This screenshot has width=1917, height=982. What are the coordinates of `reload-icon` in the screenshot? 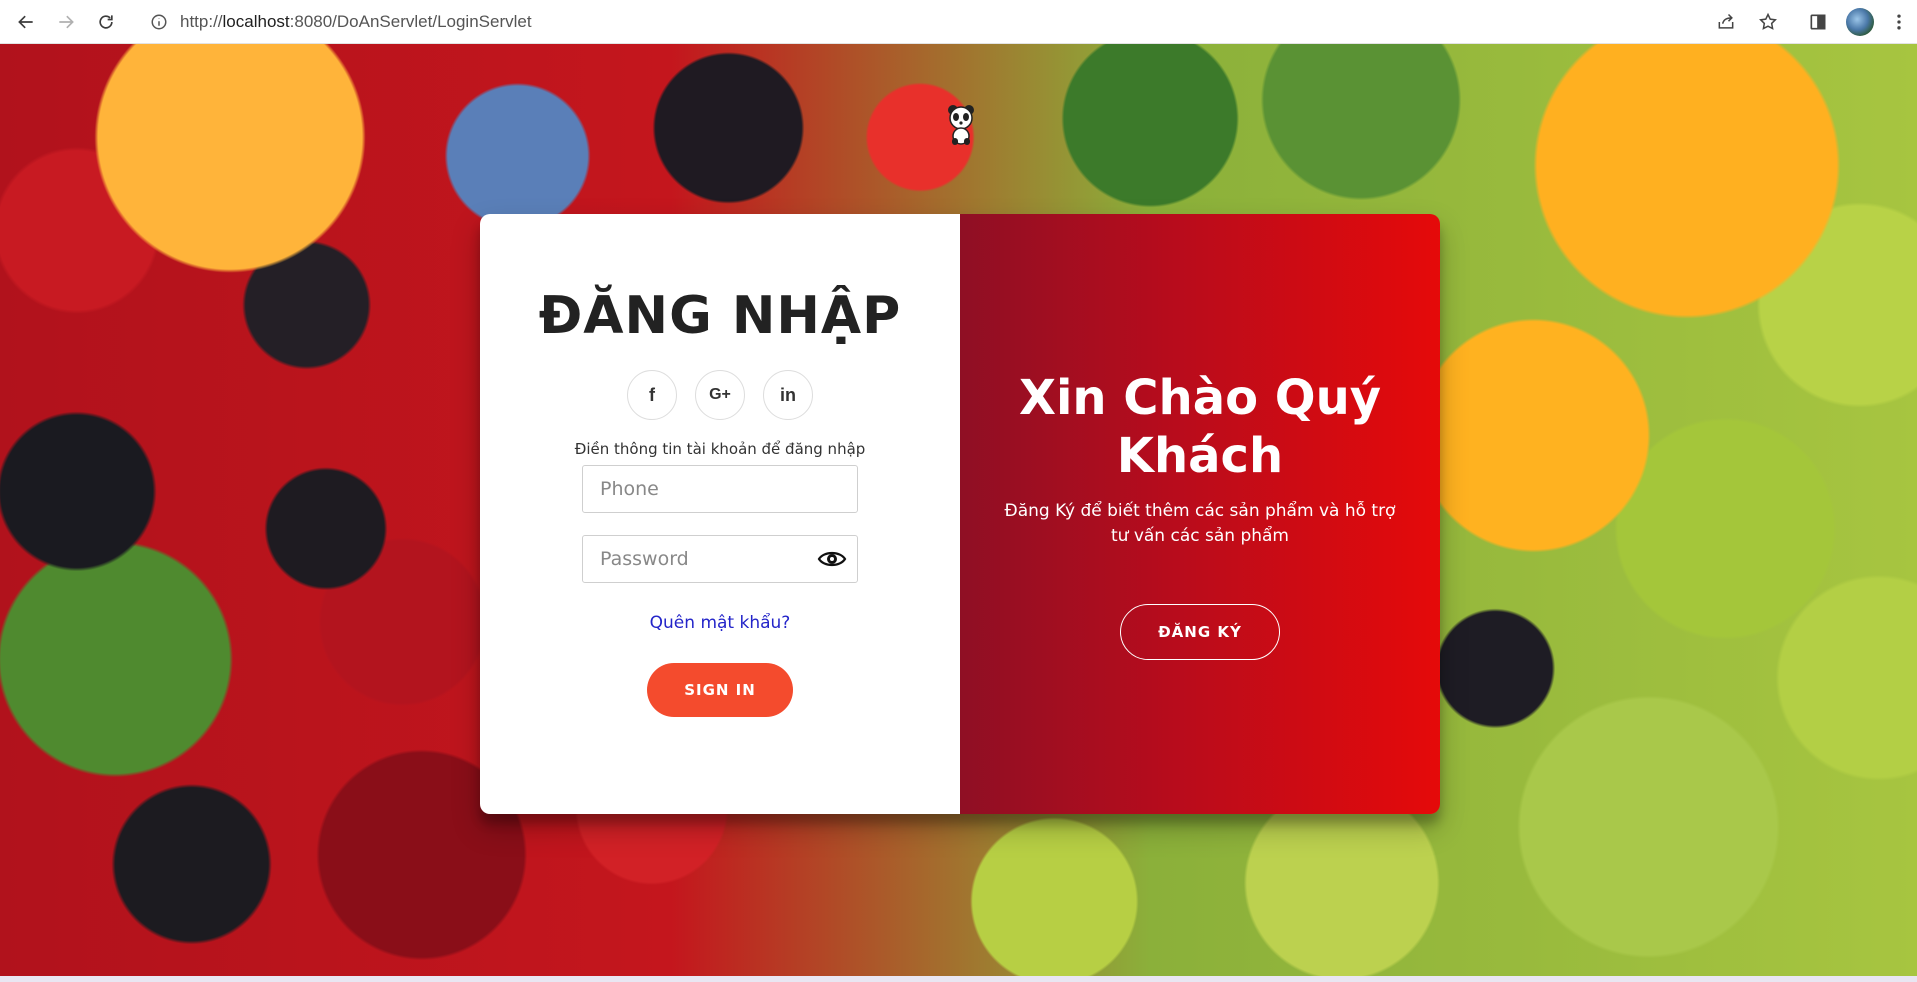 It's located at (106, 21).